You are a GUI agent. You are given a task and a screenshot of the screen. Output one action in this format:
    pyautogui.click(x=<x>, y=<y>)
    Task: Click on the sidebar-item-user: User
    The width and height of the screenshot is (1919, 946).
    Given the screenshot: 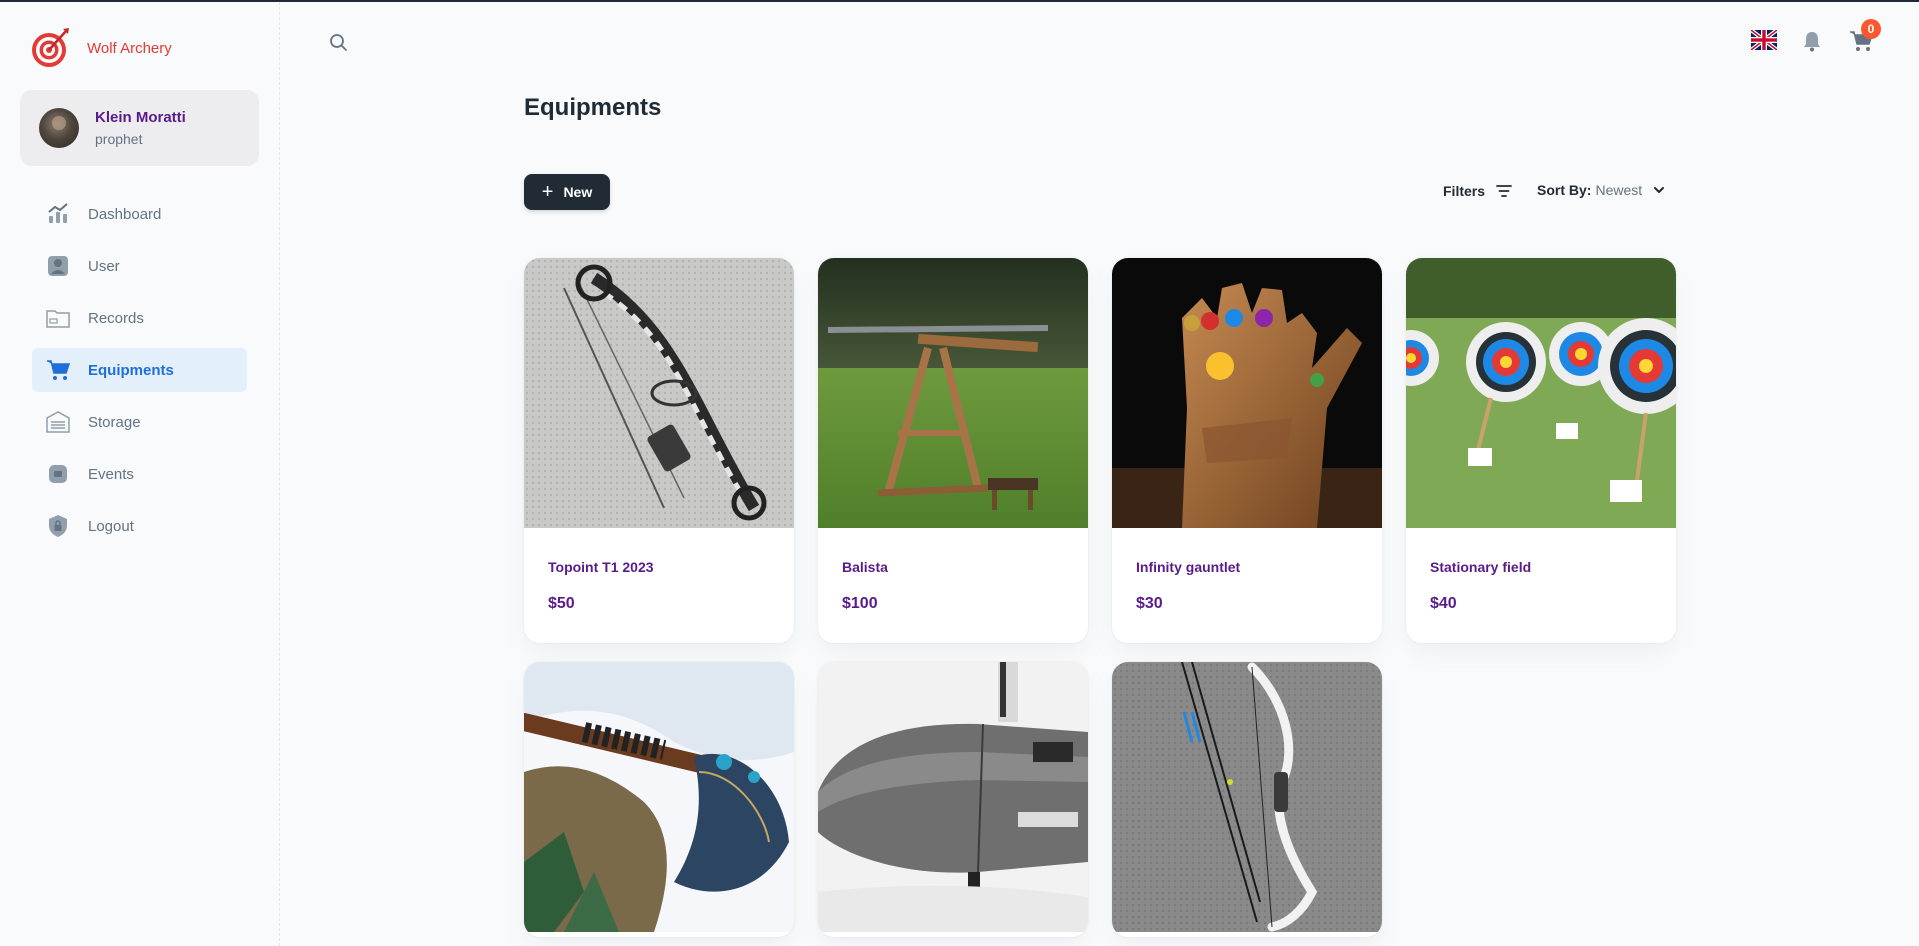 What is the action you would take?
    pyautogui.click(x=139, y=266)
    